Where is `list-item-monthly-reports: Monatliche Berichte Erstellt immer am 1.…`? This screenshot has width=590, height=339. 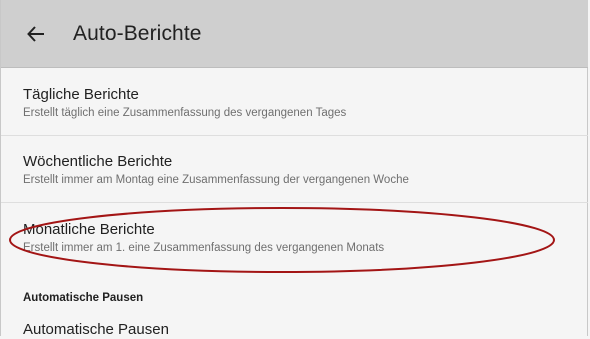
list-item-monthly-reports: Monatliche Berichte Erstellt immer am 1.… is located at coordinates (294, 238).